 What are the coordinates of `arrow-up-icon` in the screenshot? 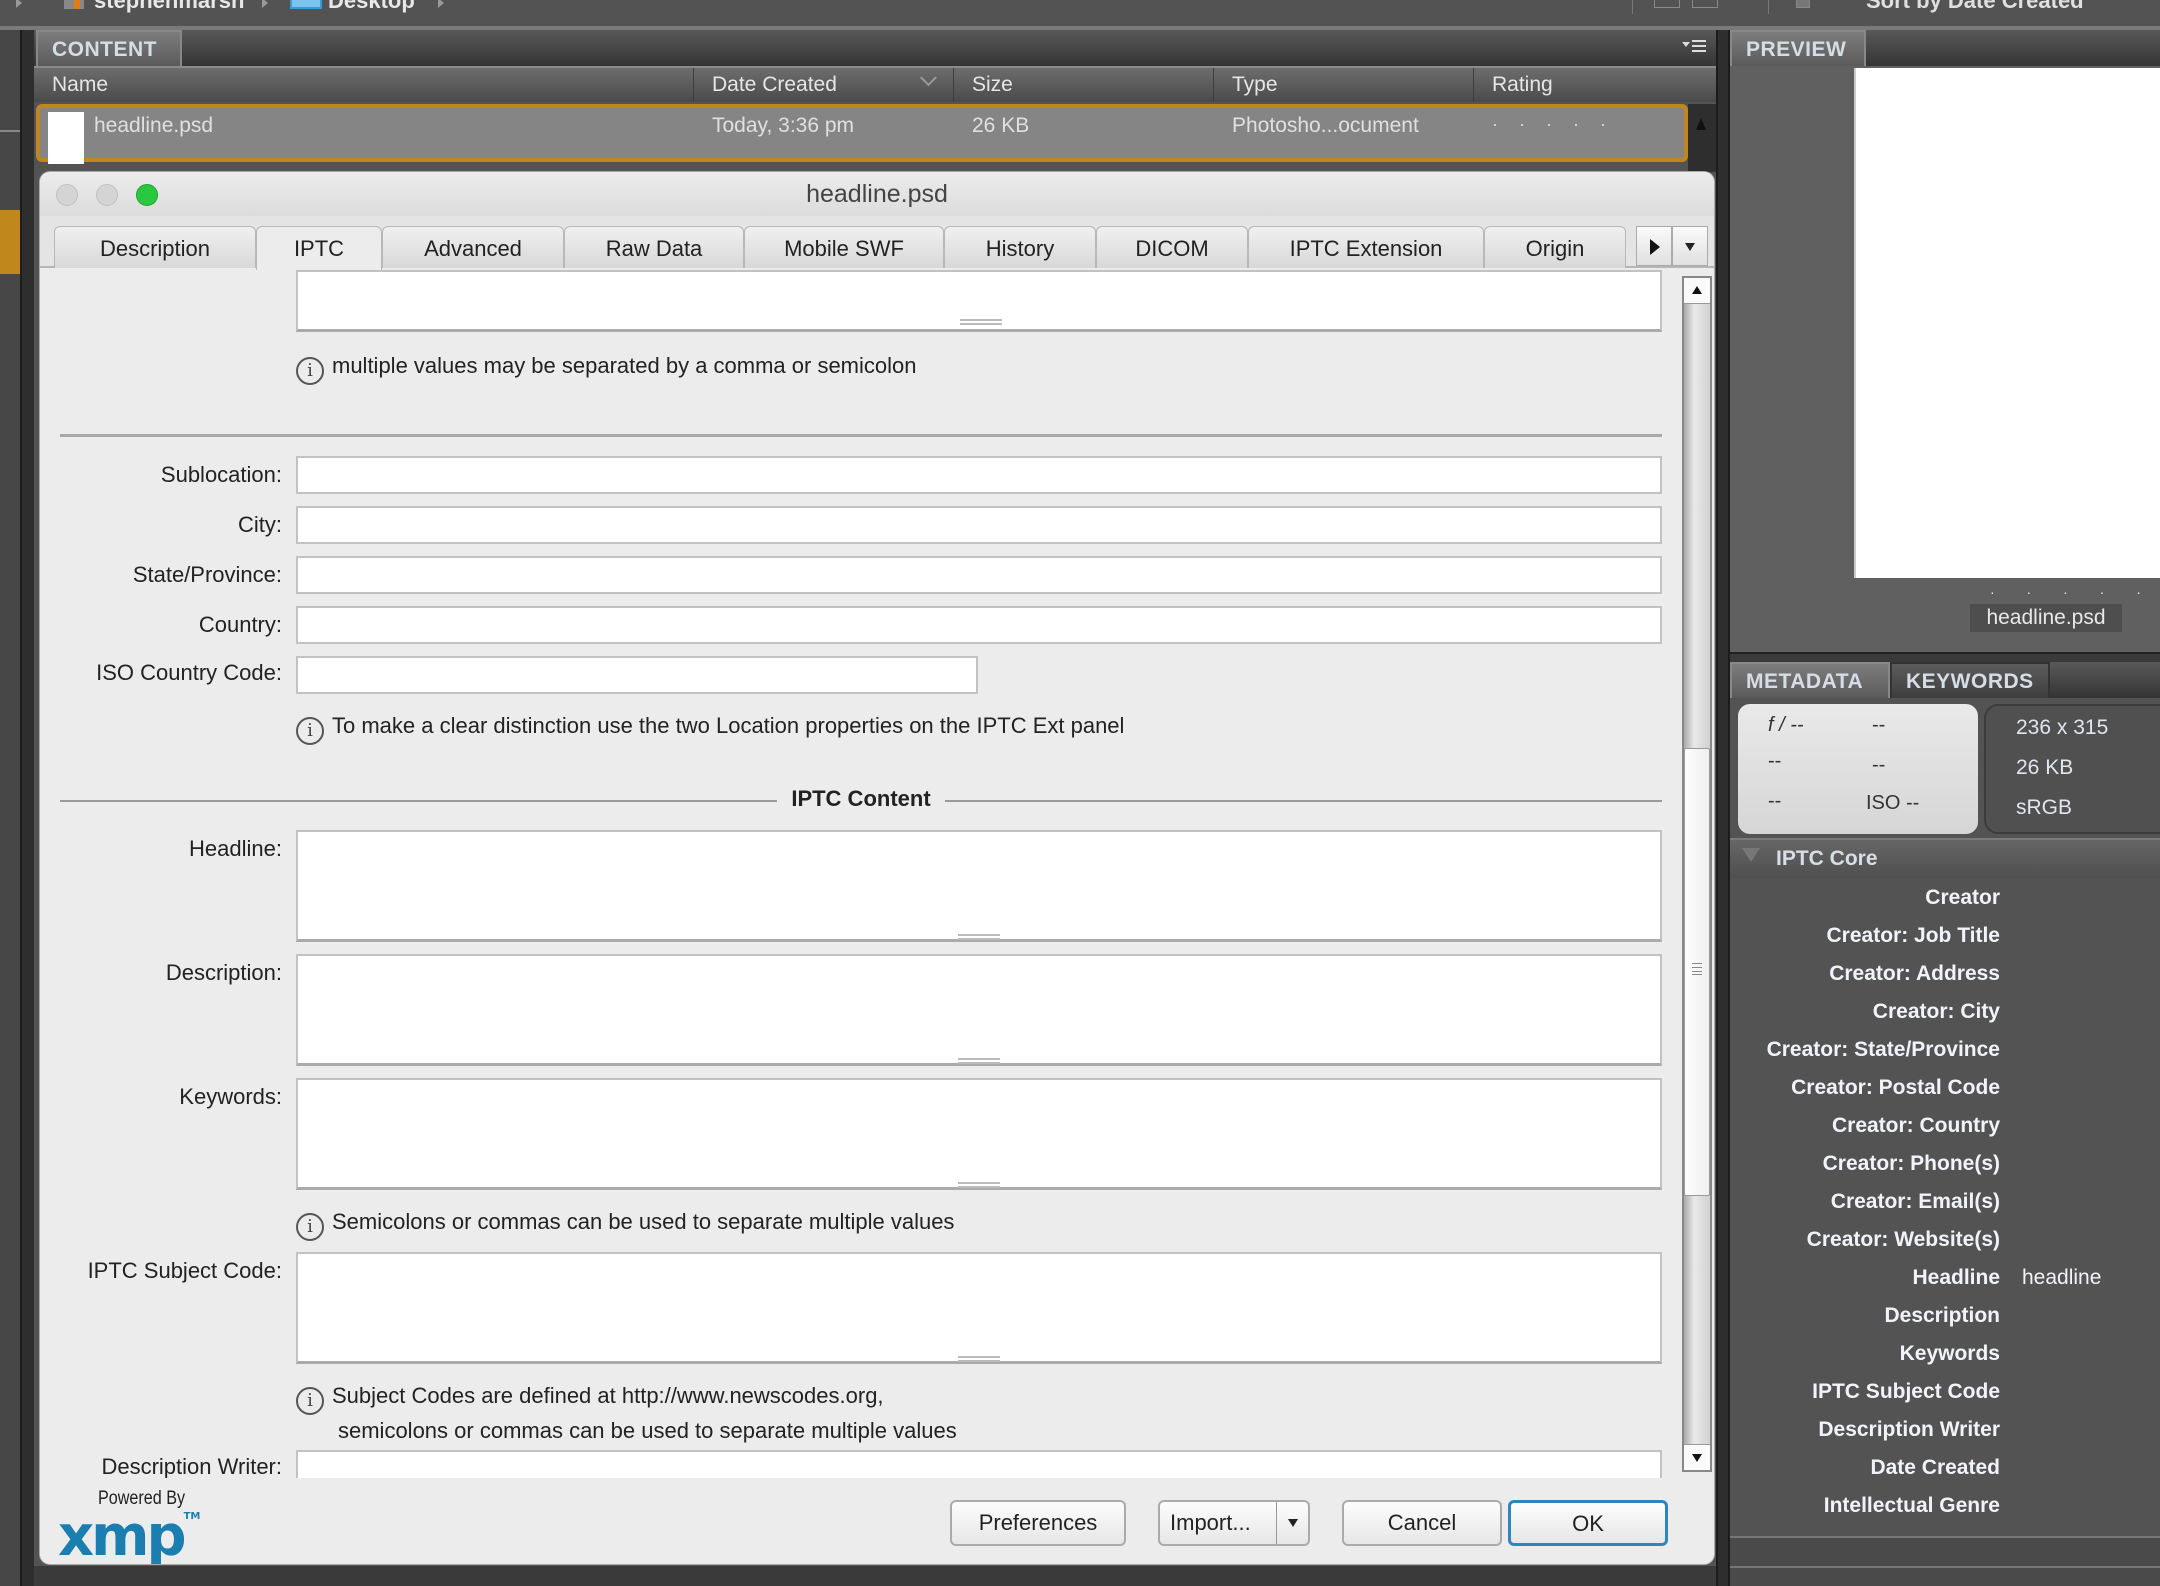 It's located at (1697, 290).